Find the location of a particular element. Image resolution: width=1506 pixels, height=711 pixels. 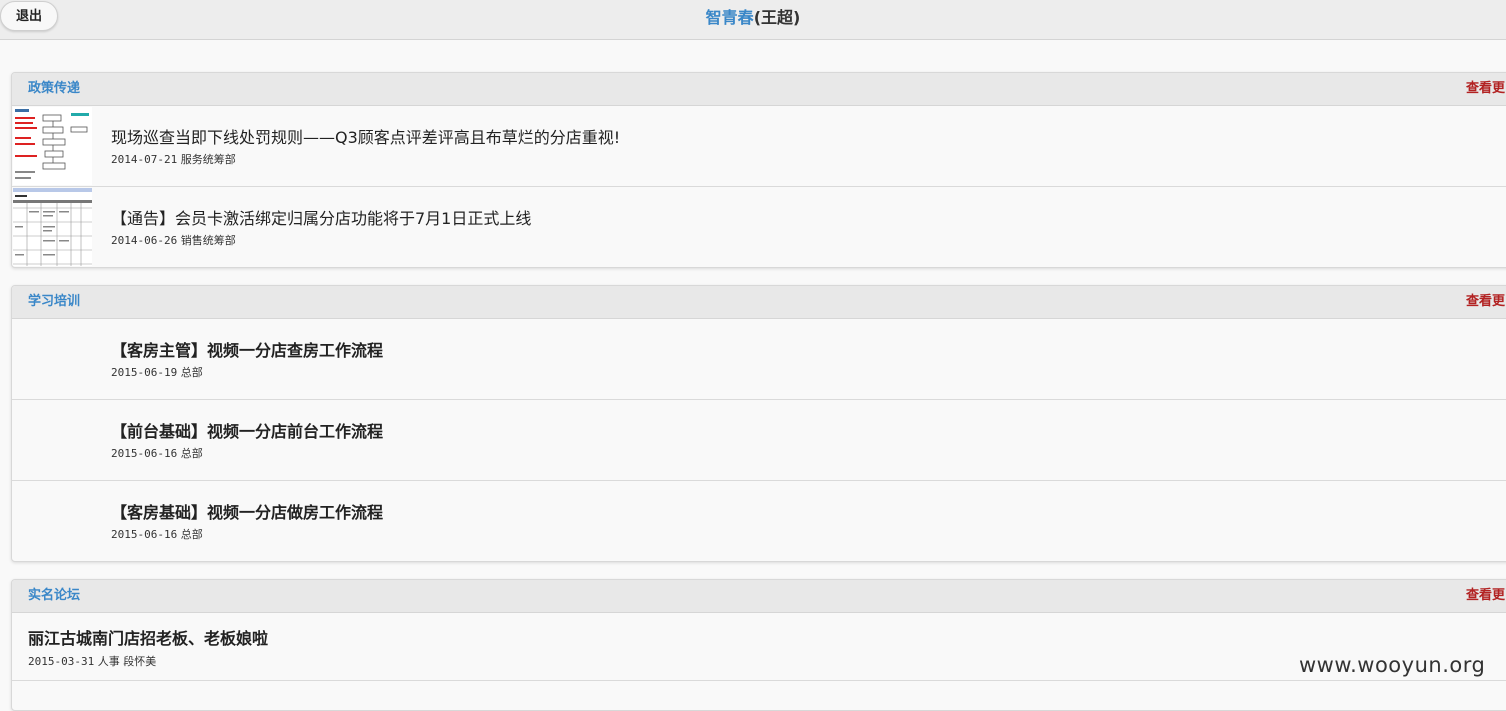

section-header: 政策传递 查看更 is located at coordinates (759, 89).